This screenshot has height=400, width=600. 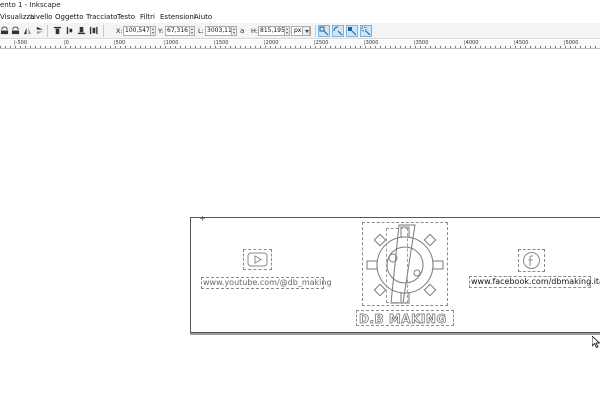 I want to click on unit-dropdown-chevron-icon, so click(x=306, y=31).